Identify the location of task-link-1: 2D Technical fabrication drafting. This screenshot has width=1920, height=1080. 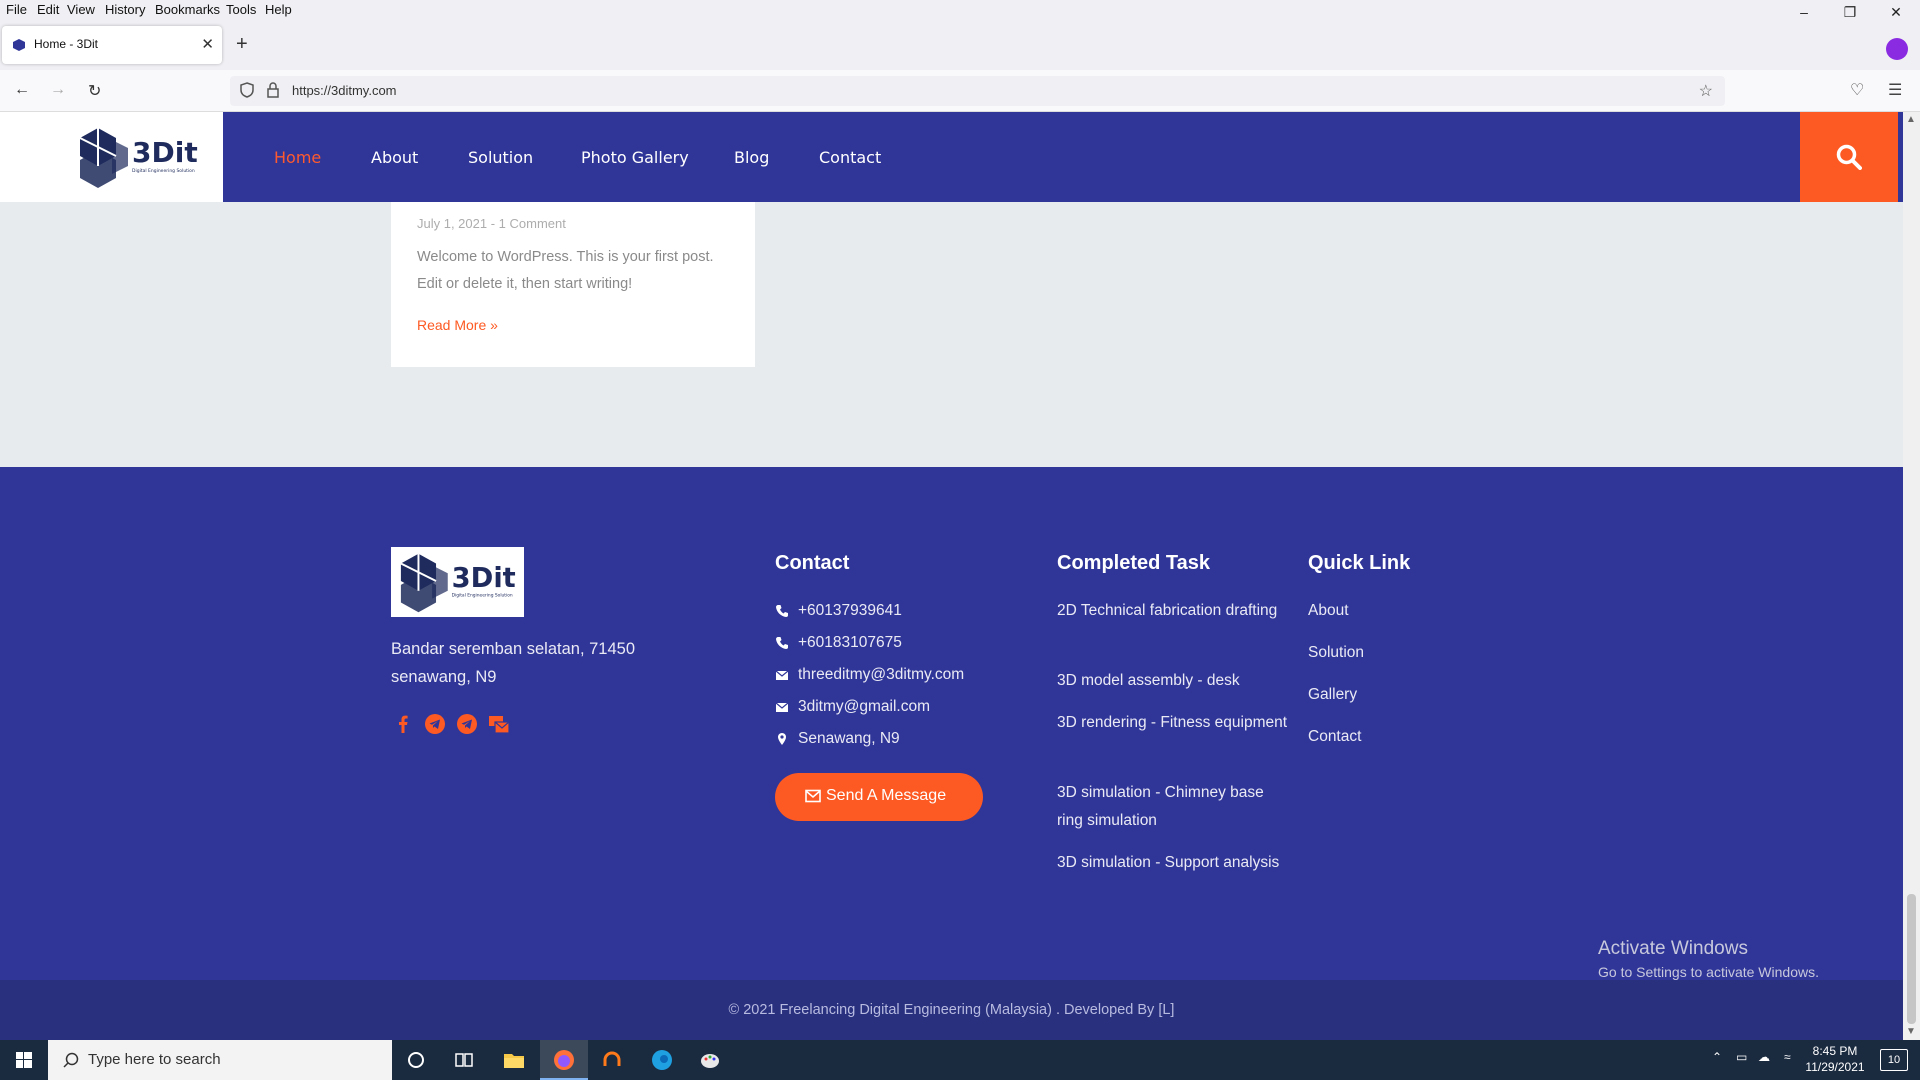
(1174, 611).